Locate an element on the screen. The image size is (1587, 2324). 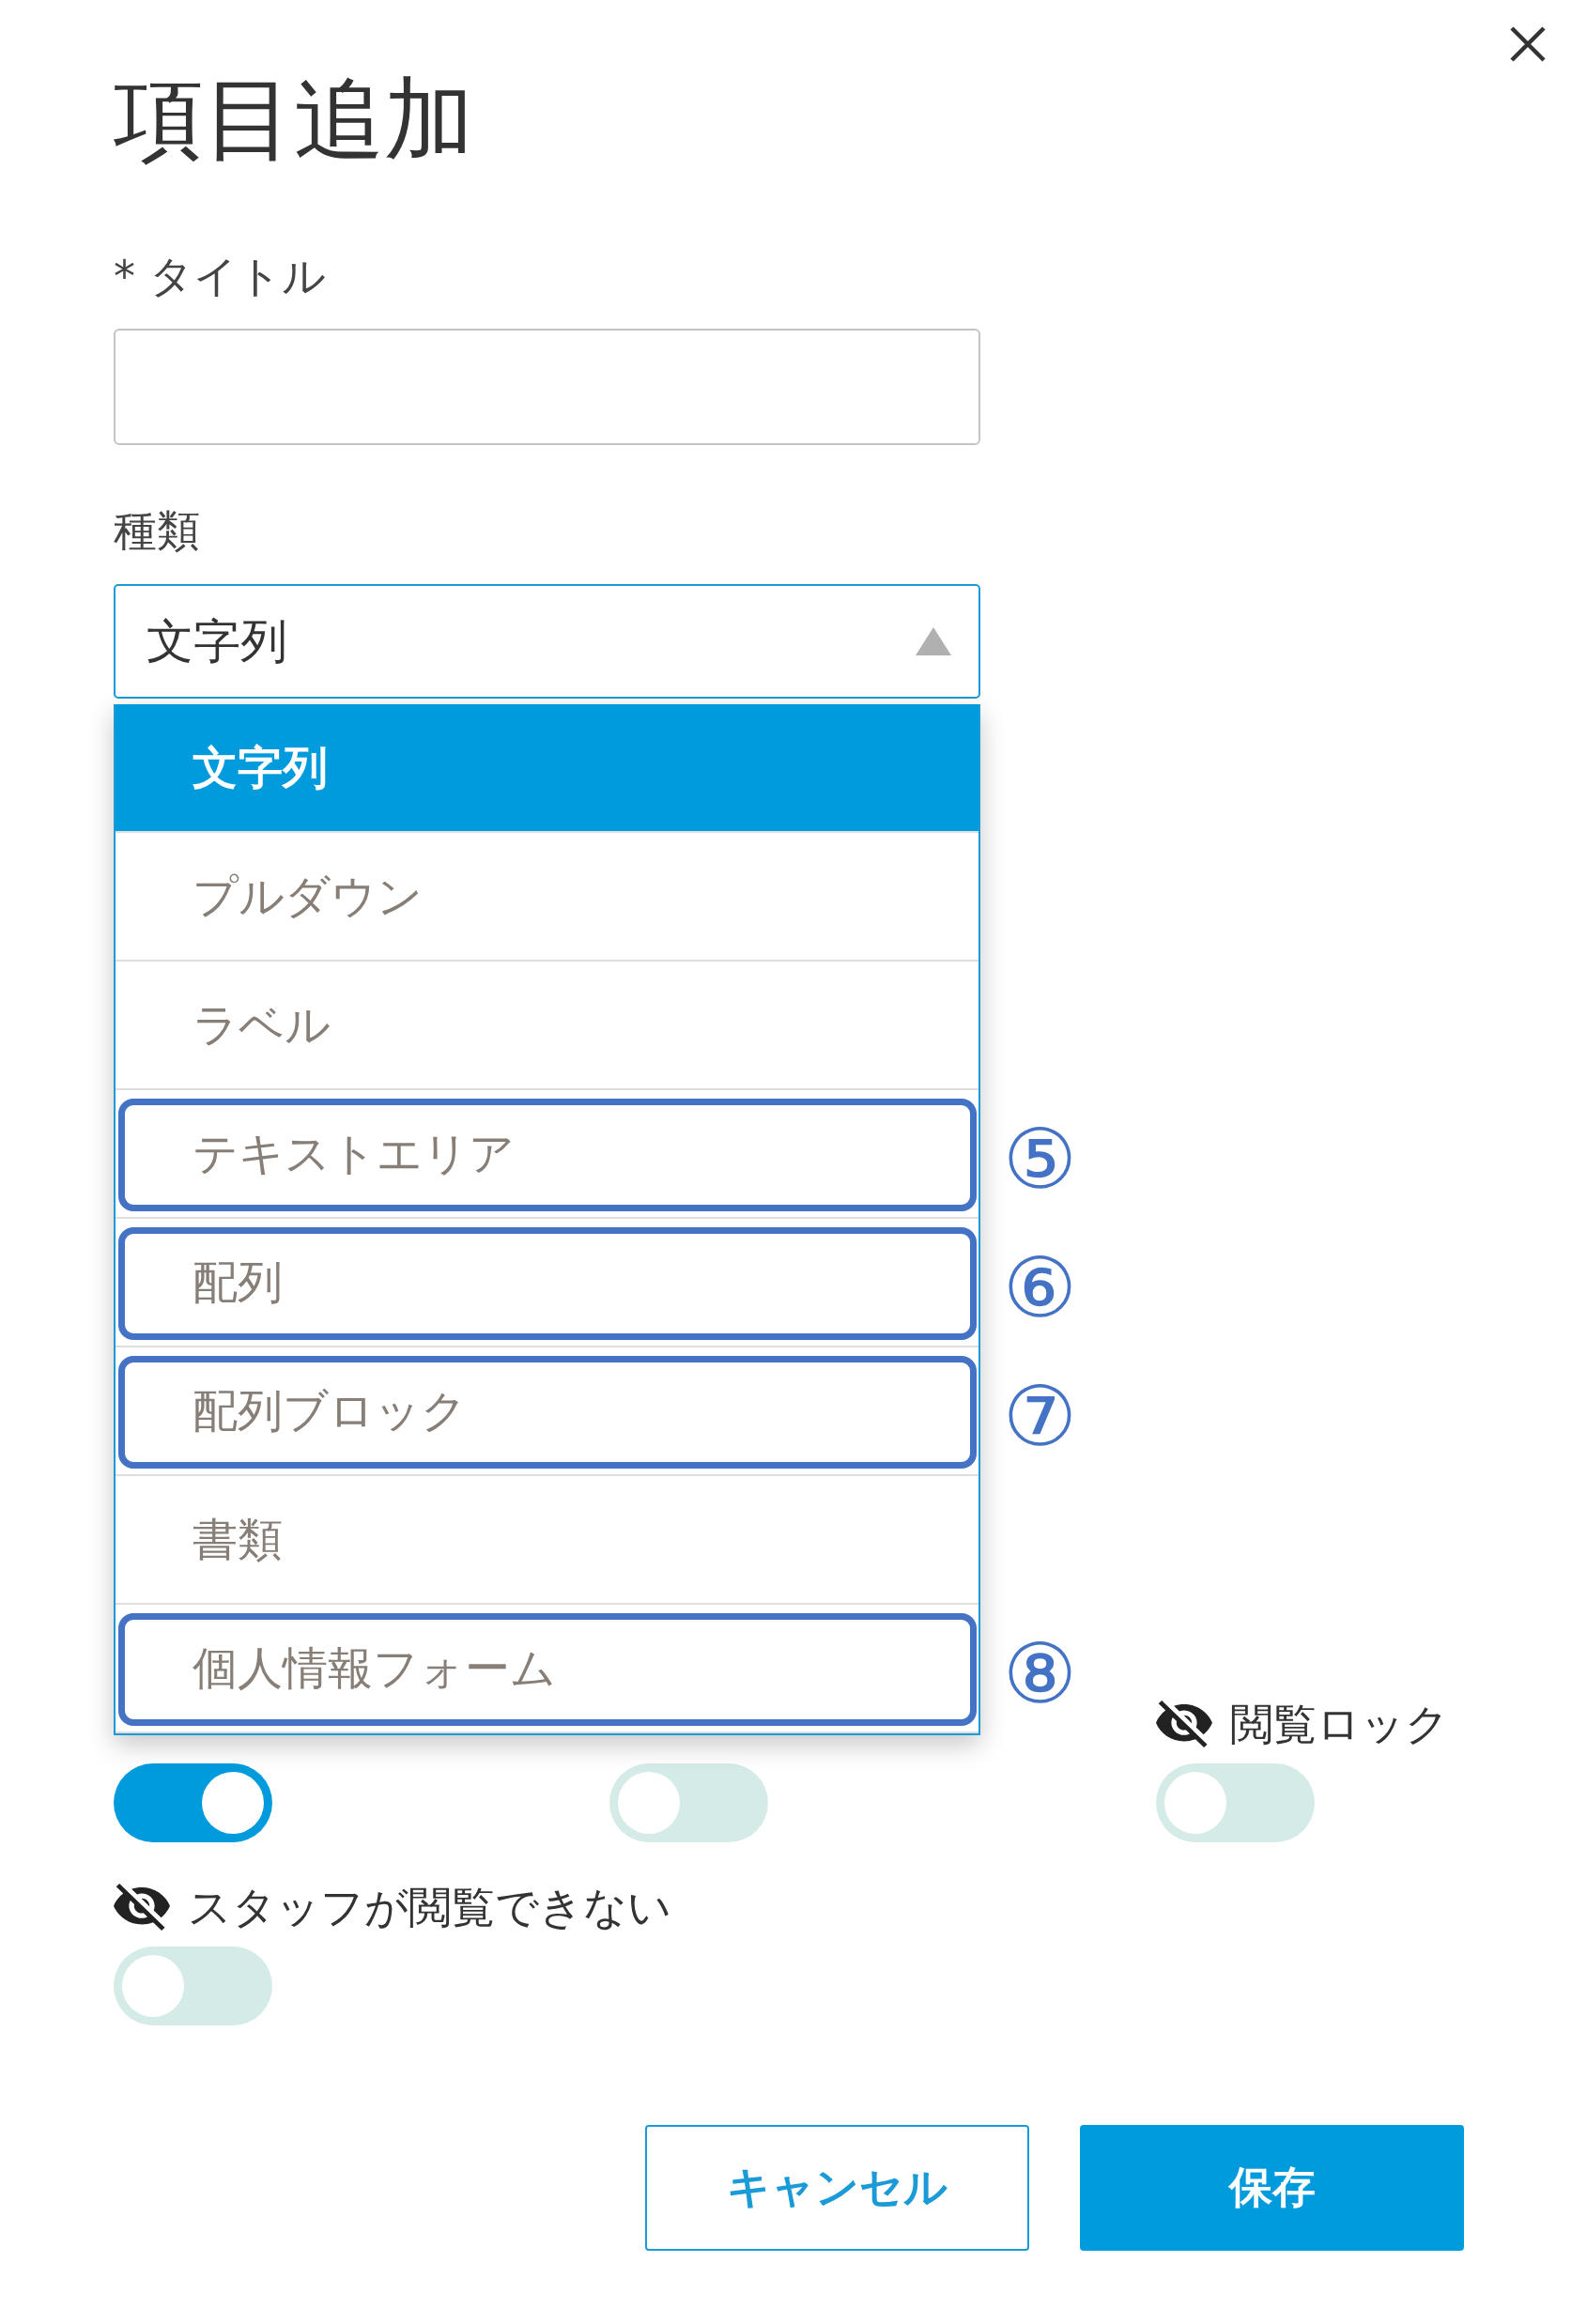
dropdown-option: 個人情報フォーム is located at coordinates (547, 1669).